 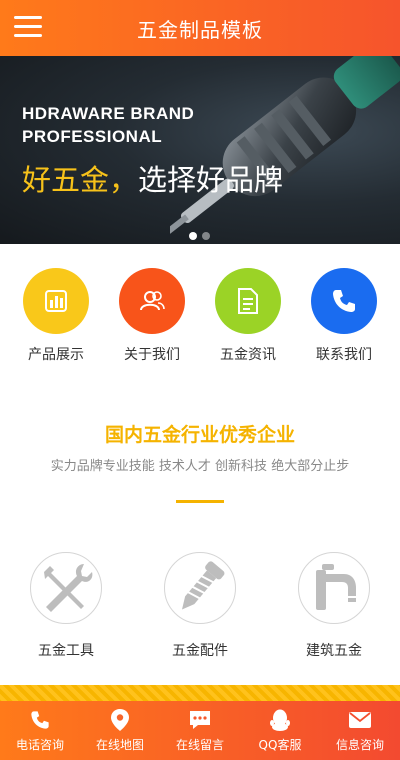 I want to click on users-icon, so click(x=152, y=301).